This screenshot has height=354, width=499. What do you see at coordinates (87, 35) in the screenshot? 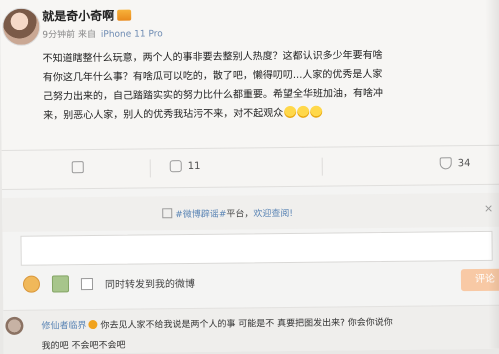
I see `source-prefix: 来自` at bounding box center [87, 35].